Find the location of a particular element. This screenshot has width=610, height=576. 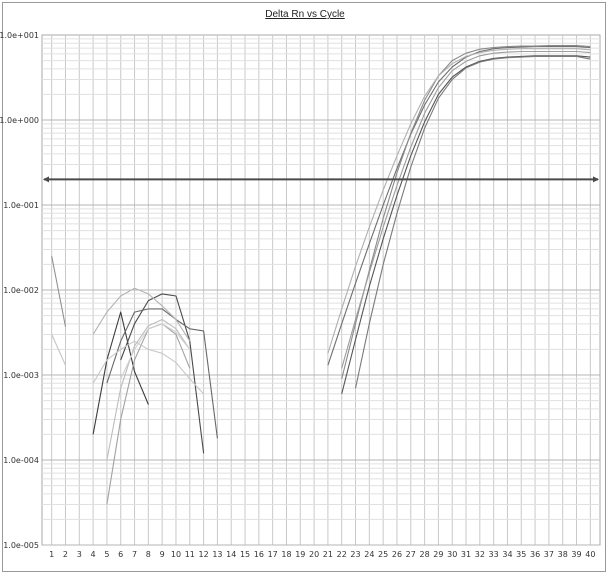

x-tick-label: 24 is located at coordinates (369, 554).